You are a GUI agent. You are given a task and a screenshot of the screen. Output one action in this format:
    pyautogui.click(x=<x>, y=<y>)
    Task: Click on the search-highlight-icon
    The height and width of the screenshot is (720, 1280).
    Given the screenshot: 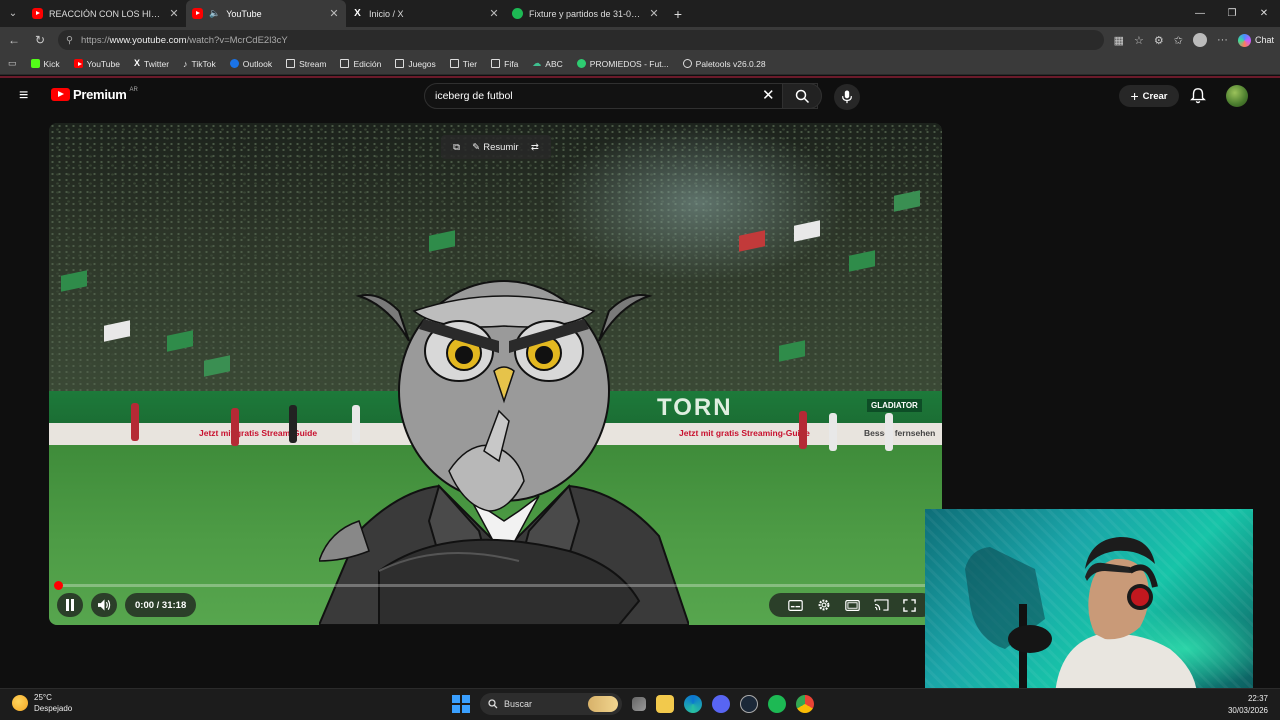 What is the action you would take?
    pyautogui.click(x=603, y=704)
    